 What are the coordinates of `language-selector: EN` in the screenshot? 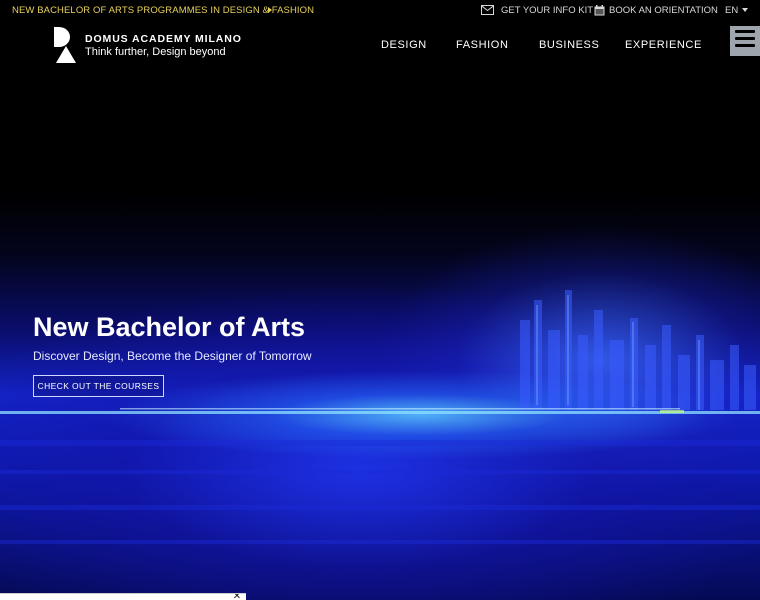 It's located at (731, 10).